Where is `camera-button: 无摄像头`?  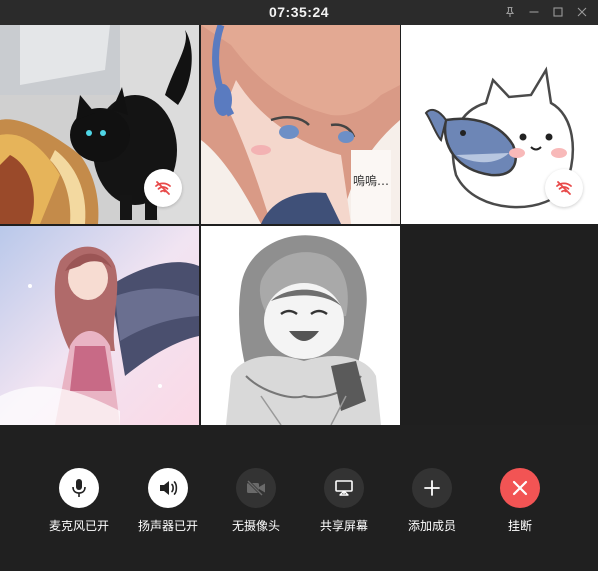 camera-button: 无摄像头 is located at coordinates (256, 501).